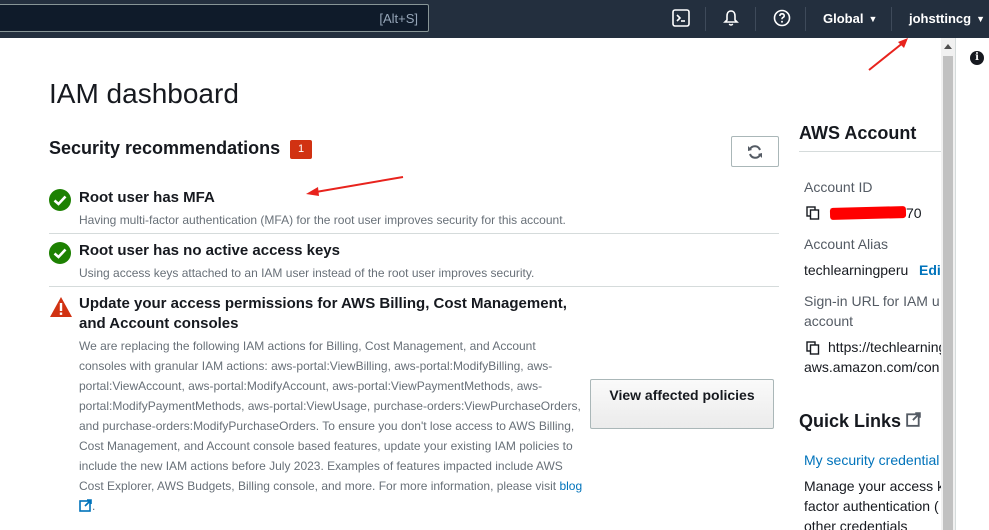  I want to click on region-selector: Global ▼, so click(850, 18).